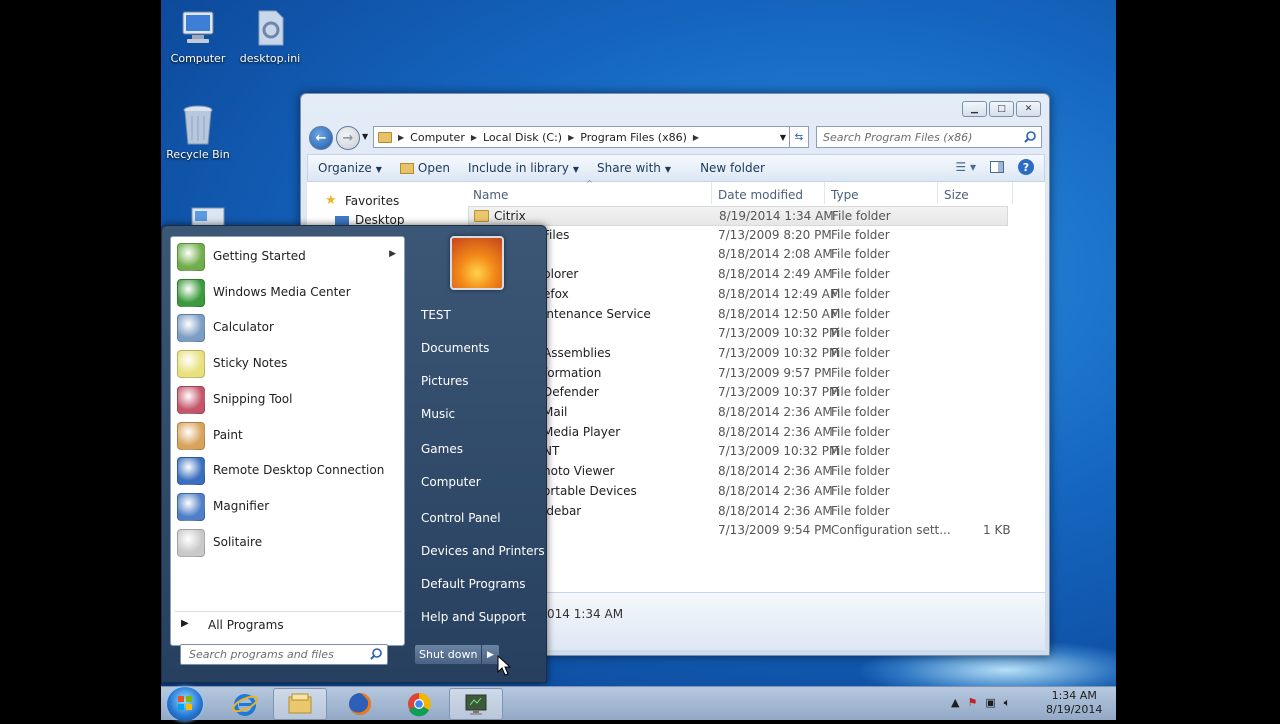 The height and width of the screenshot is (724, 1280). What do you see at coordinates (974, 109) in the screenshot?
I see `minimize-button: ▁` at bounding box center [974, 109].